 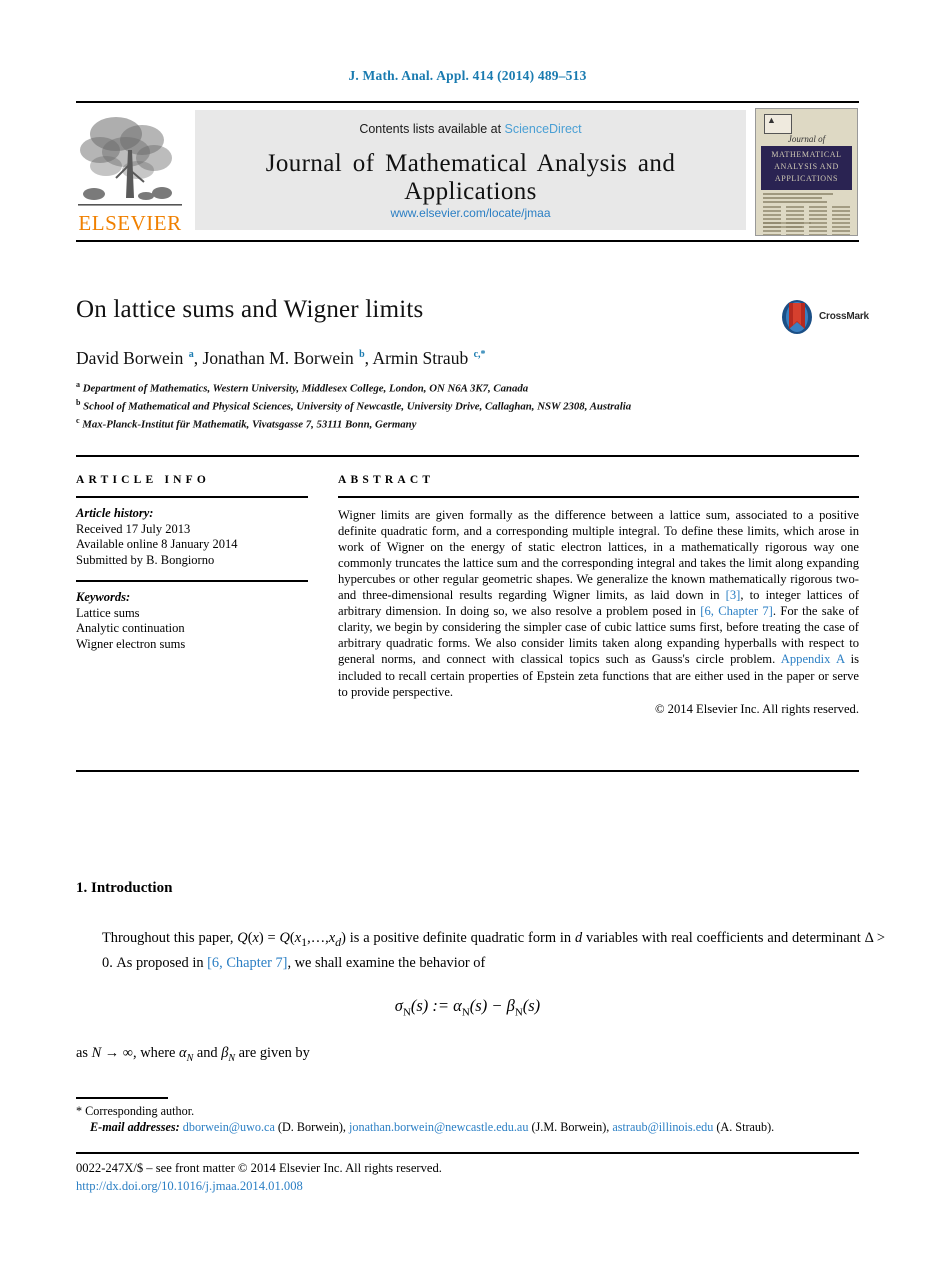 What do you see at coordinates (130, 628) in the screenshot?
I see `keyword-item: Analytic continuation` at bounding box center [130, 628].